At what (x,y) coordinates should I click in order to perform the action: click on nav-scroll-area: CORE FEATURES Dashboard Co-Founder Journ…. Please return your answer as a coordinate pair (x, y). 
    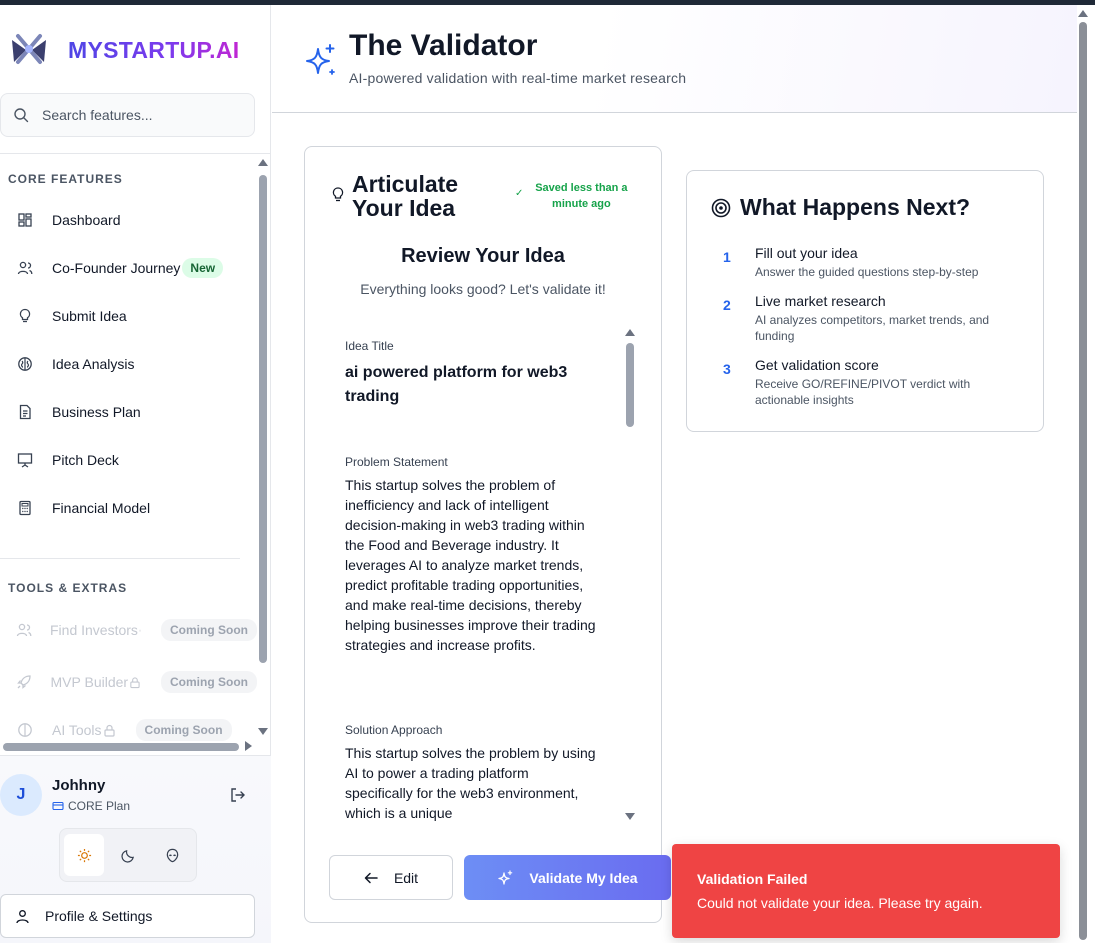
    Looking at the image, I should click on (128, 450).